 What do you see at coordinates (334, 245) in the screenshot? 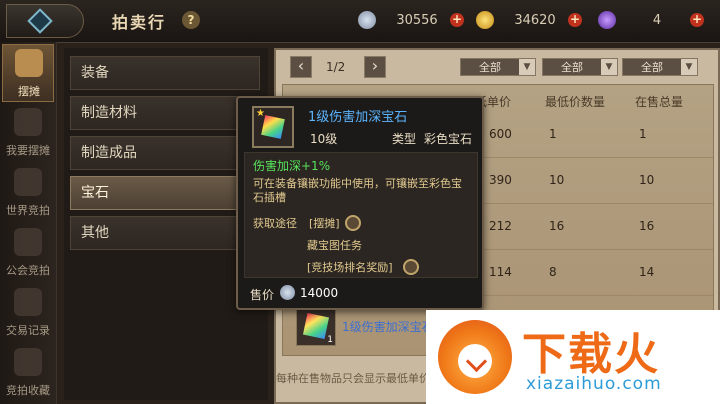
I see `source-treasure-map: 藏宝图任务` at bounding box center [334, 245].